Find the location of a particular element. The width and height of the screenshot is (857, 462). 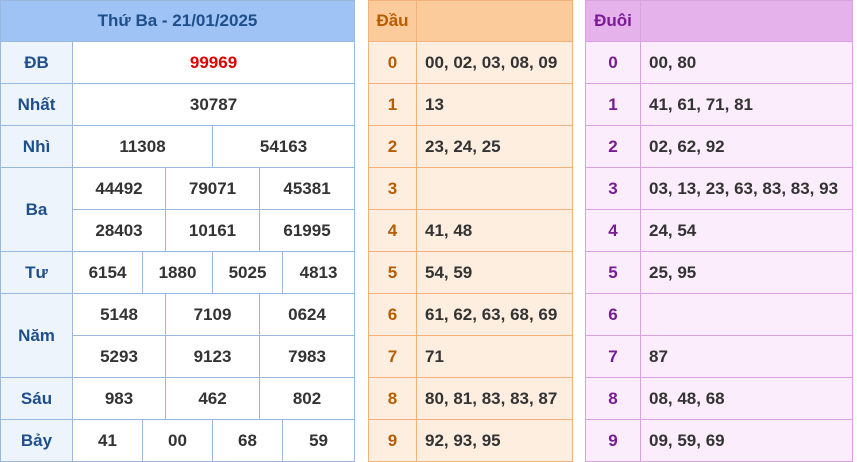

duoi-values: 03, 13, 23, 63, 83, 83, 93 is located at coordinates (746, 188).